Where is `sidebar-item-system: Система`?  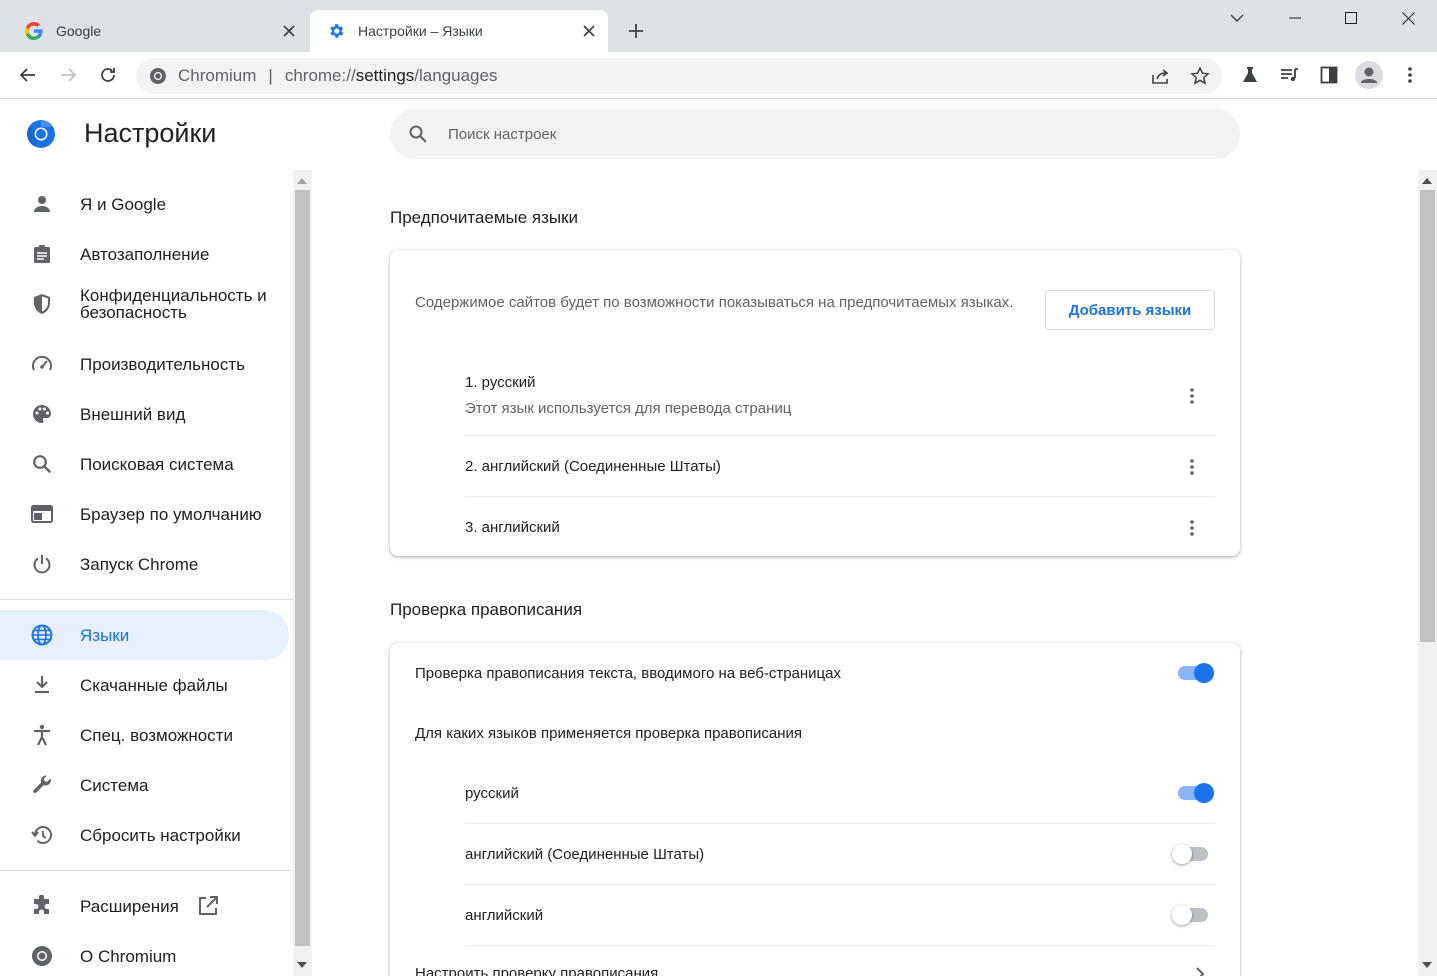 sidebar-item-system: Система is located at coordinates (144, 785).